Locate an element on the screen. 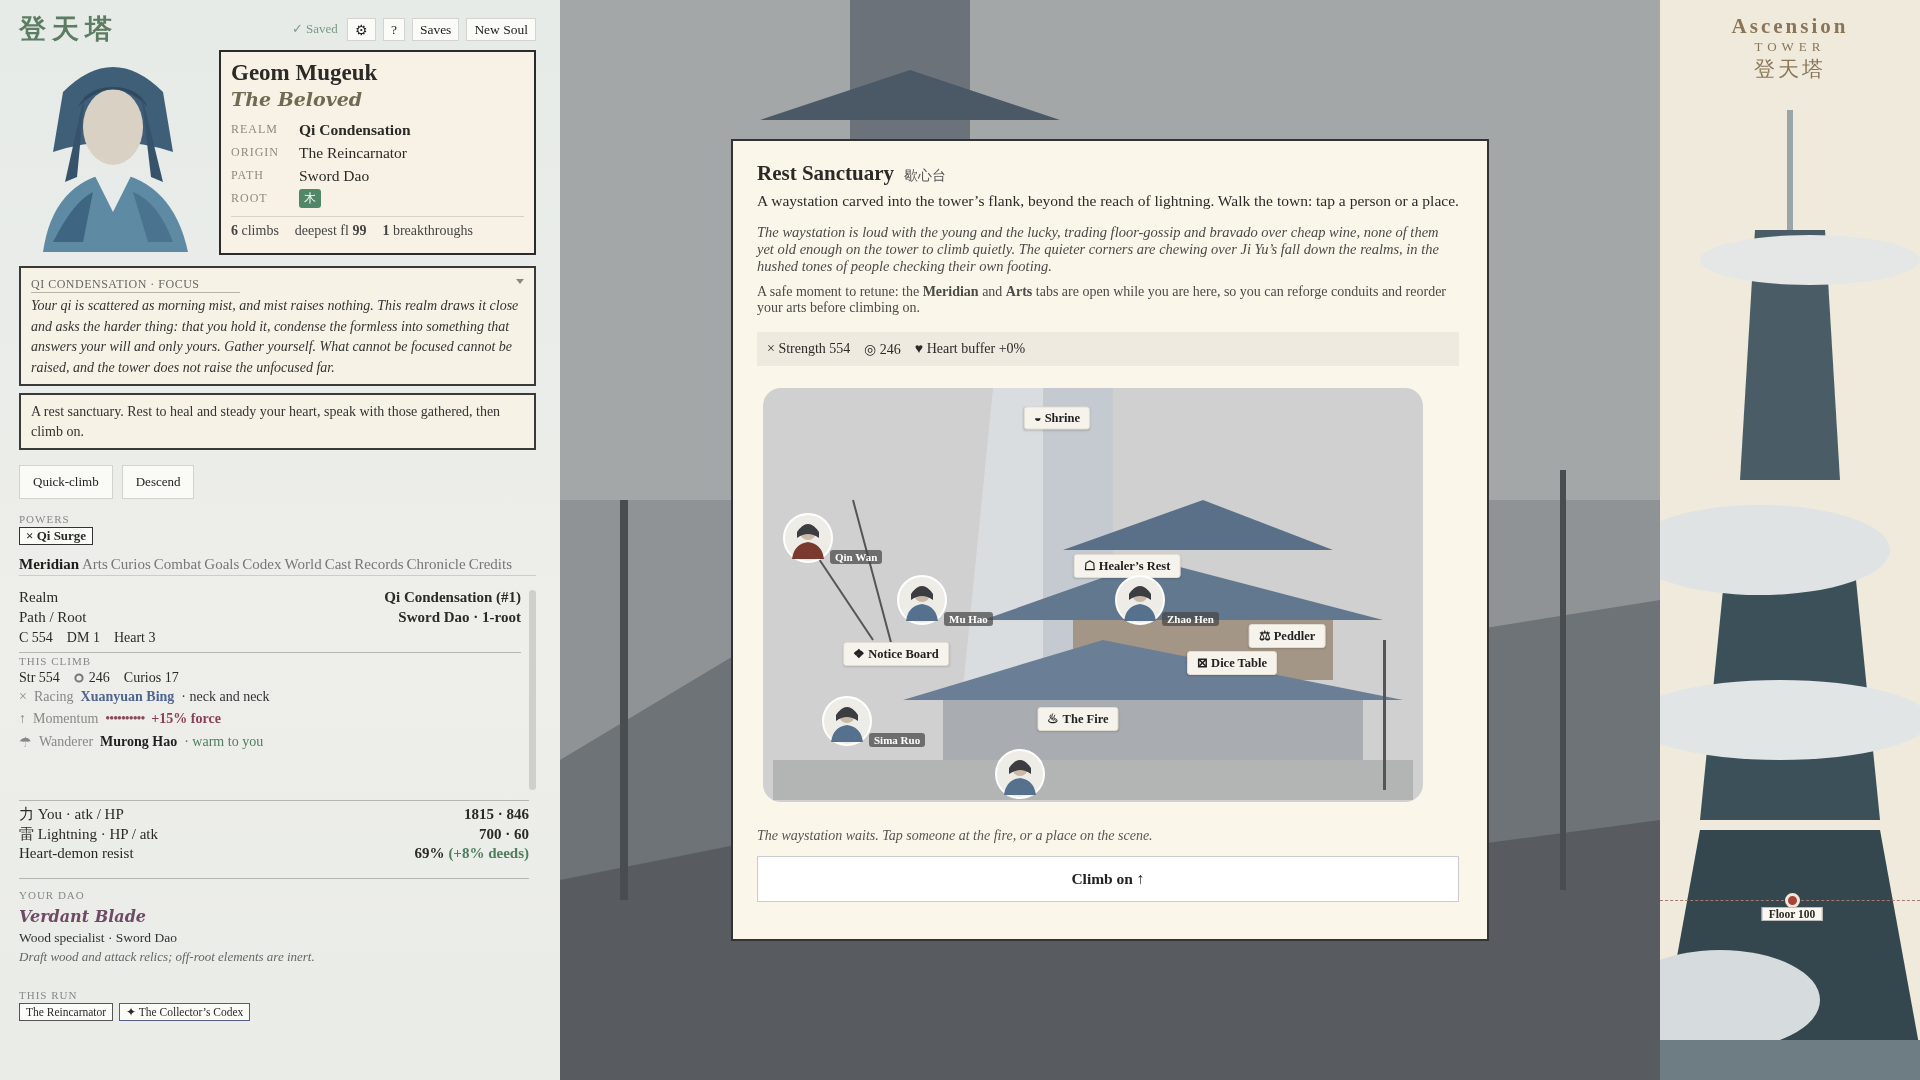 Image resolution: width=1920 pixels, height=1080 pixels. field-label: ROOT is located at coordinates (250, 198).